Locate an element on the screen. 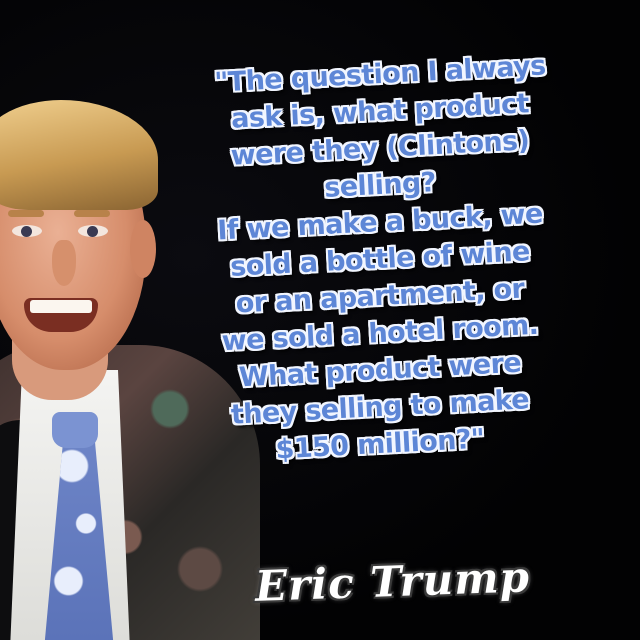 The image size is (640, 640). ear is located at coordinates (143, 249).